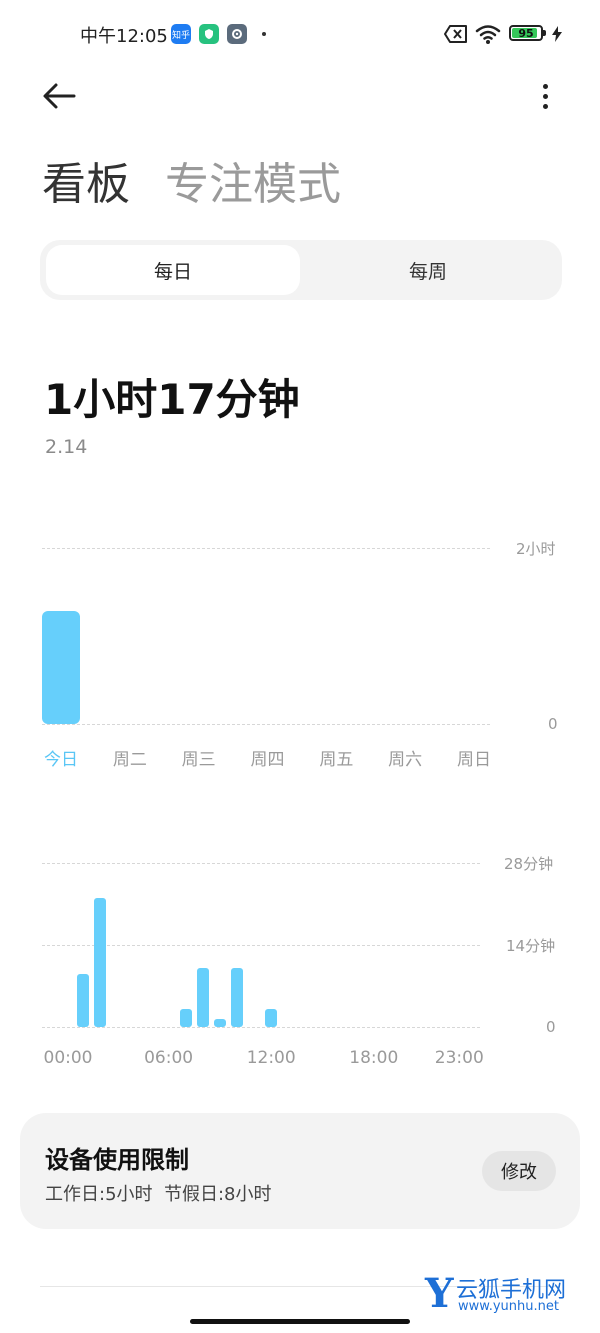  What do you see at coordinates (172, 399) in the screenshot?
I see `total-usage-time: 1小时17分钟` at bounding box center [172, 399].